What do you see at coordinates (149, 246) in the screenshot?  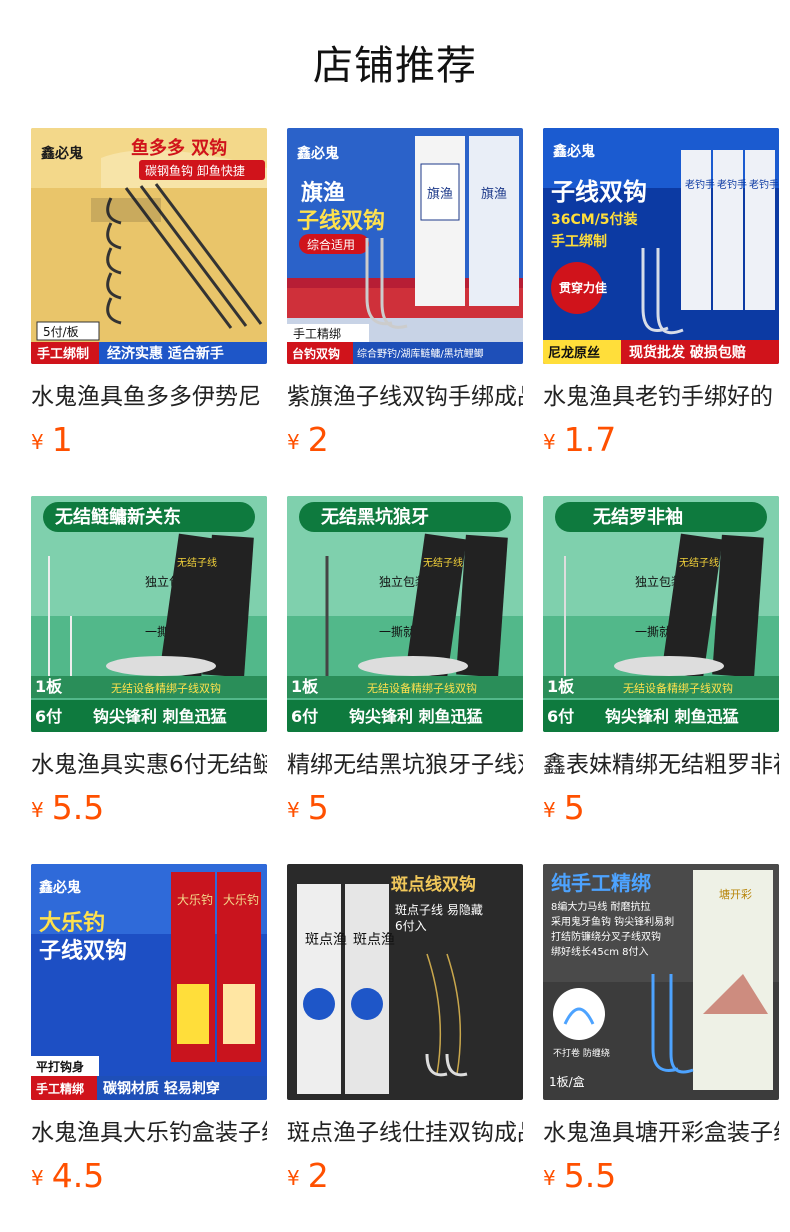 I see `product-image: 鑫必鬼 鱼多多 双钩 碳钢鱼钩 卸鱼快捷 5付/板 手工绑制 经济实惠 适合新手` at bounding box center [149, 246].